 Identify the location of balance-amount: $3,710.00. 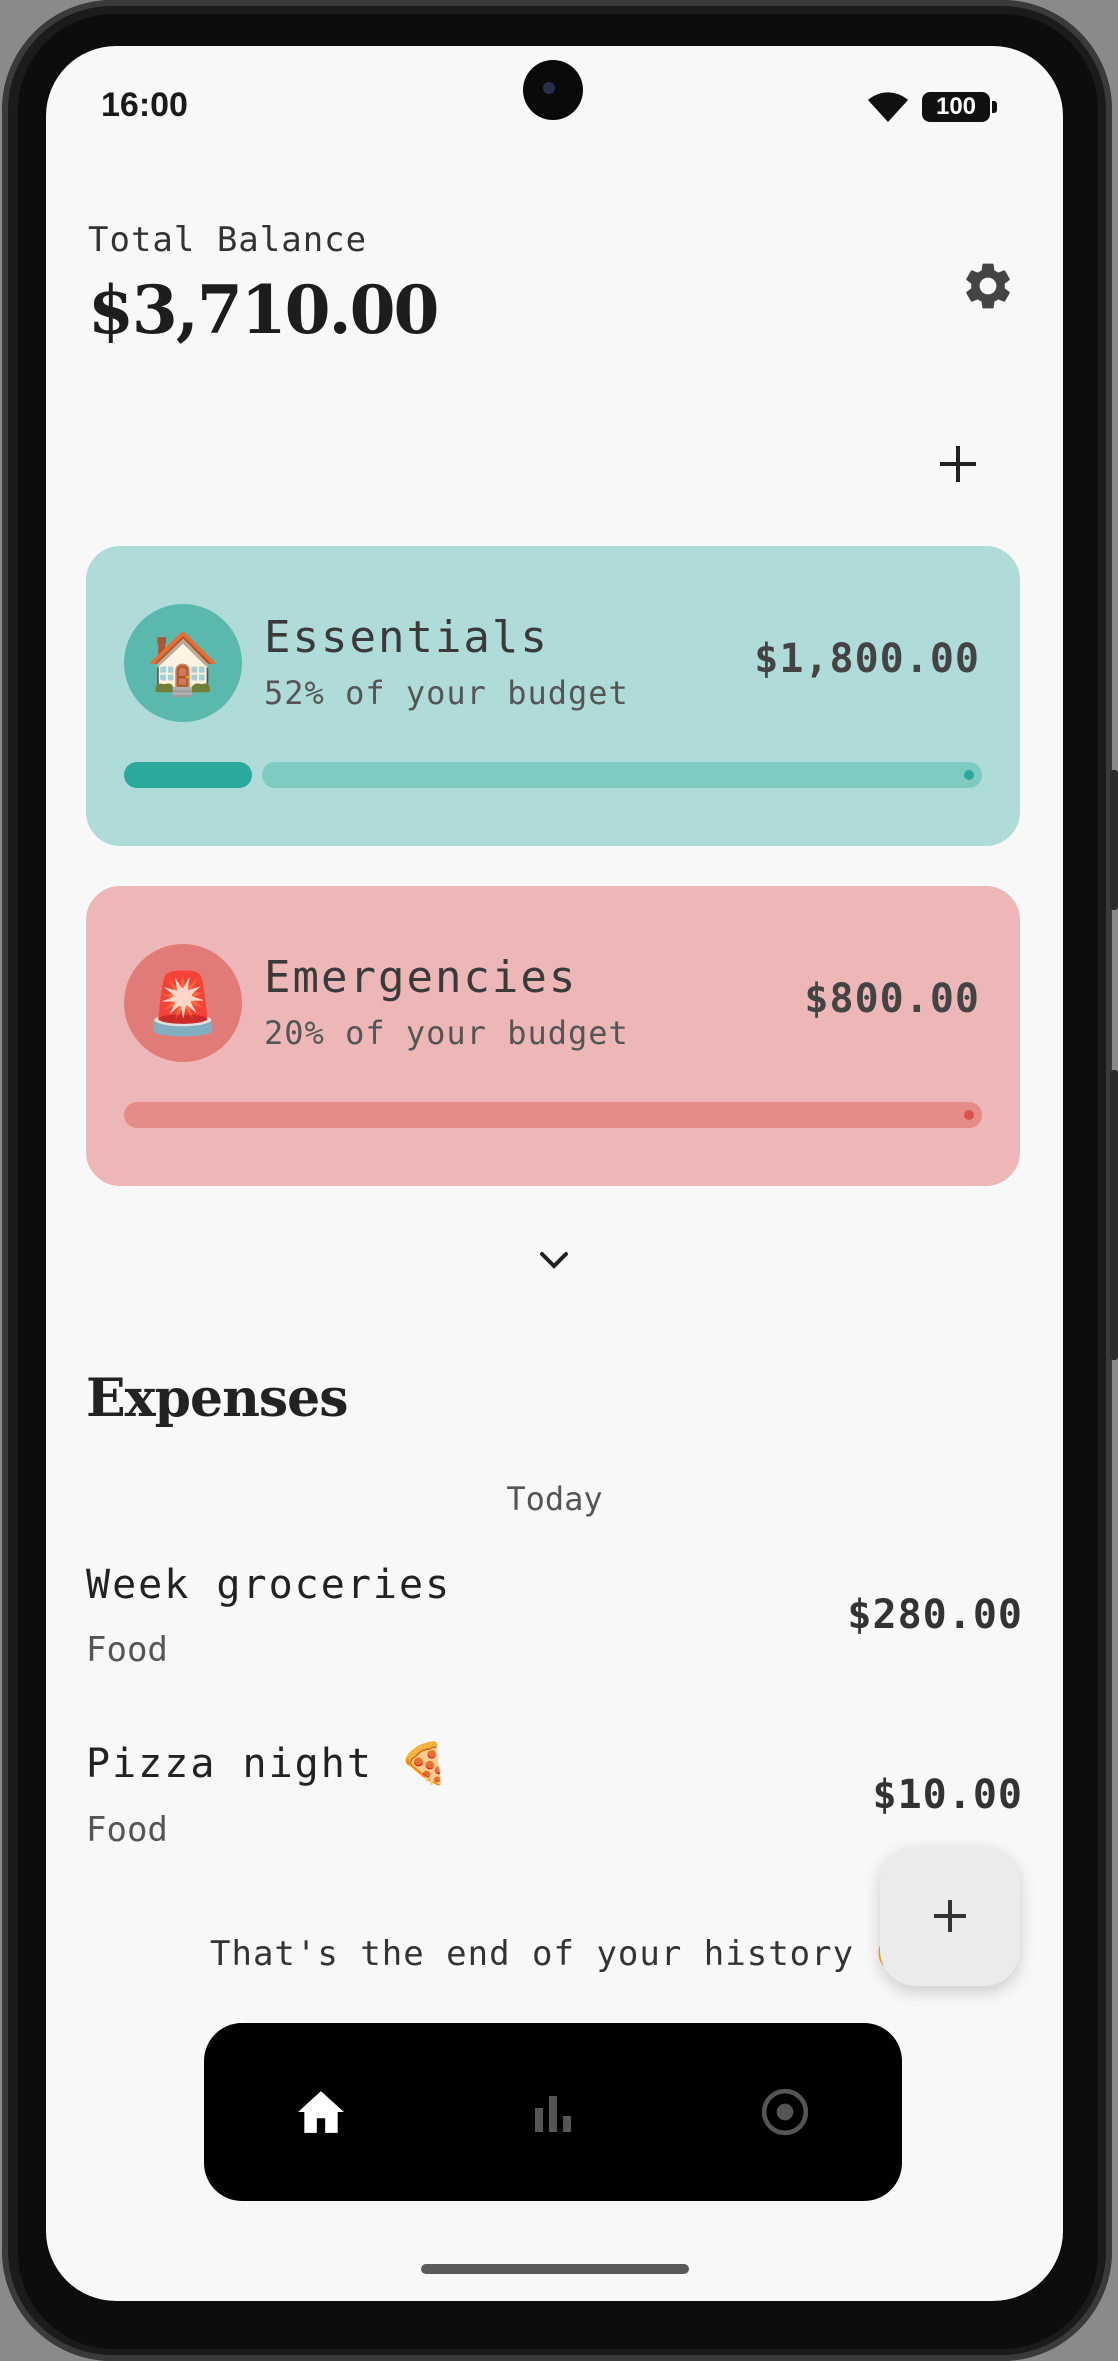
(263, 310).